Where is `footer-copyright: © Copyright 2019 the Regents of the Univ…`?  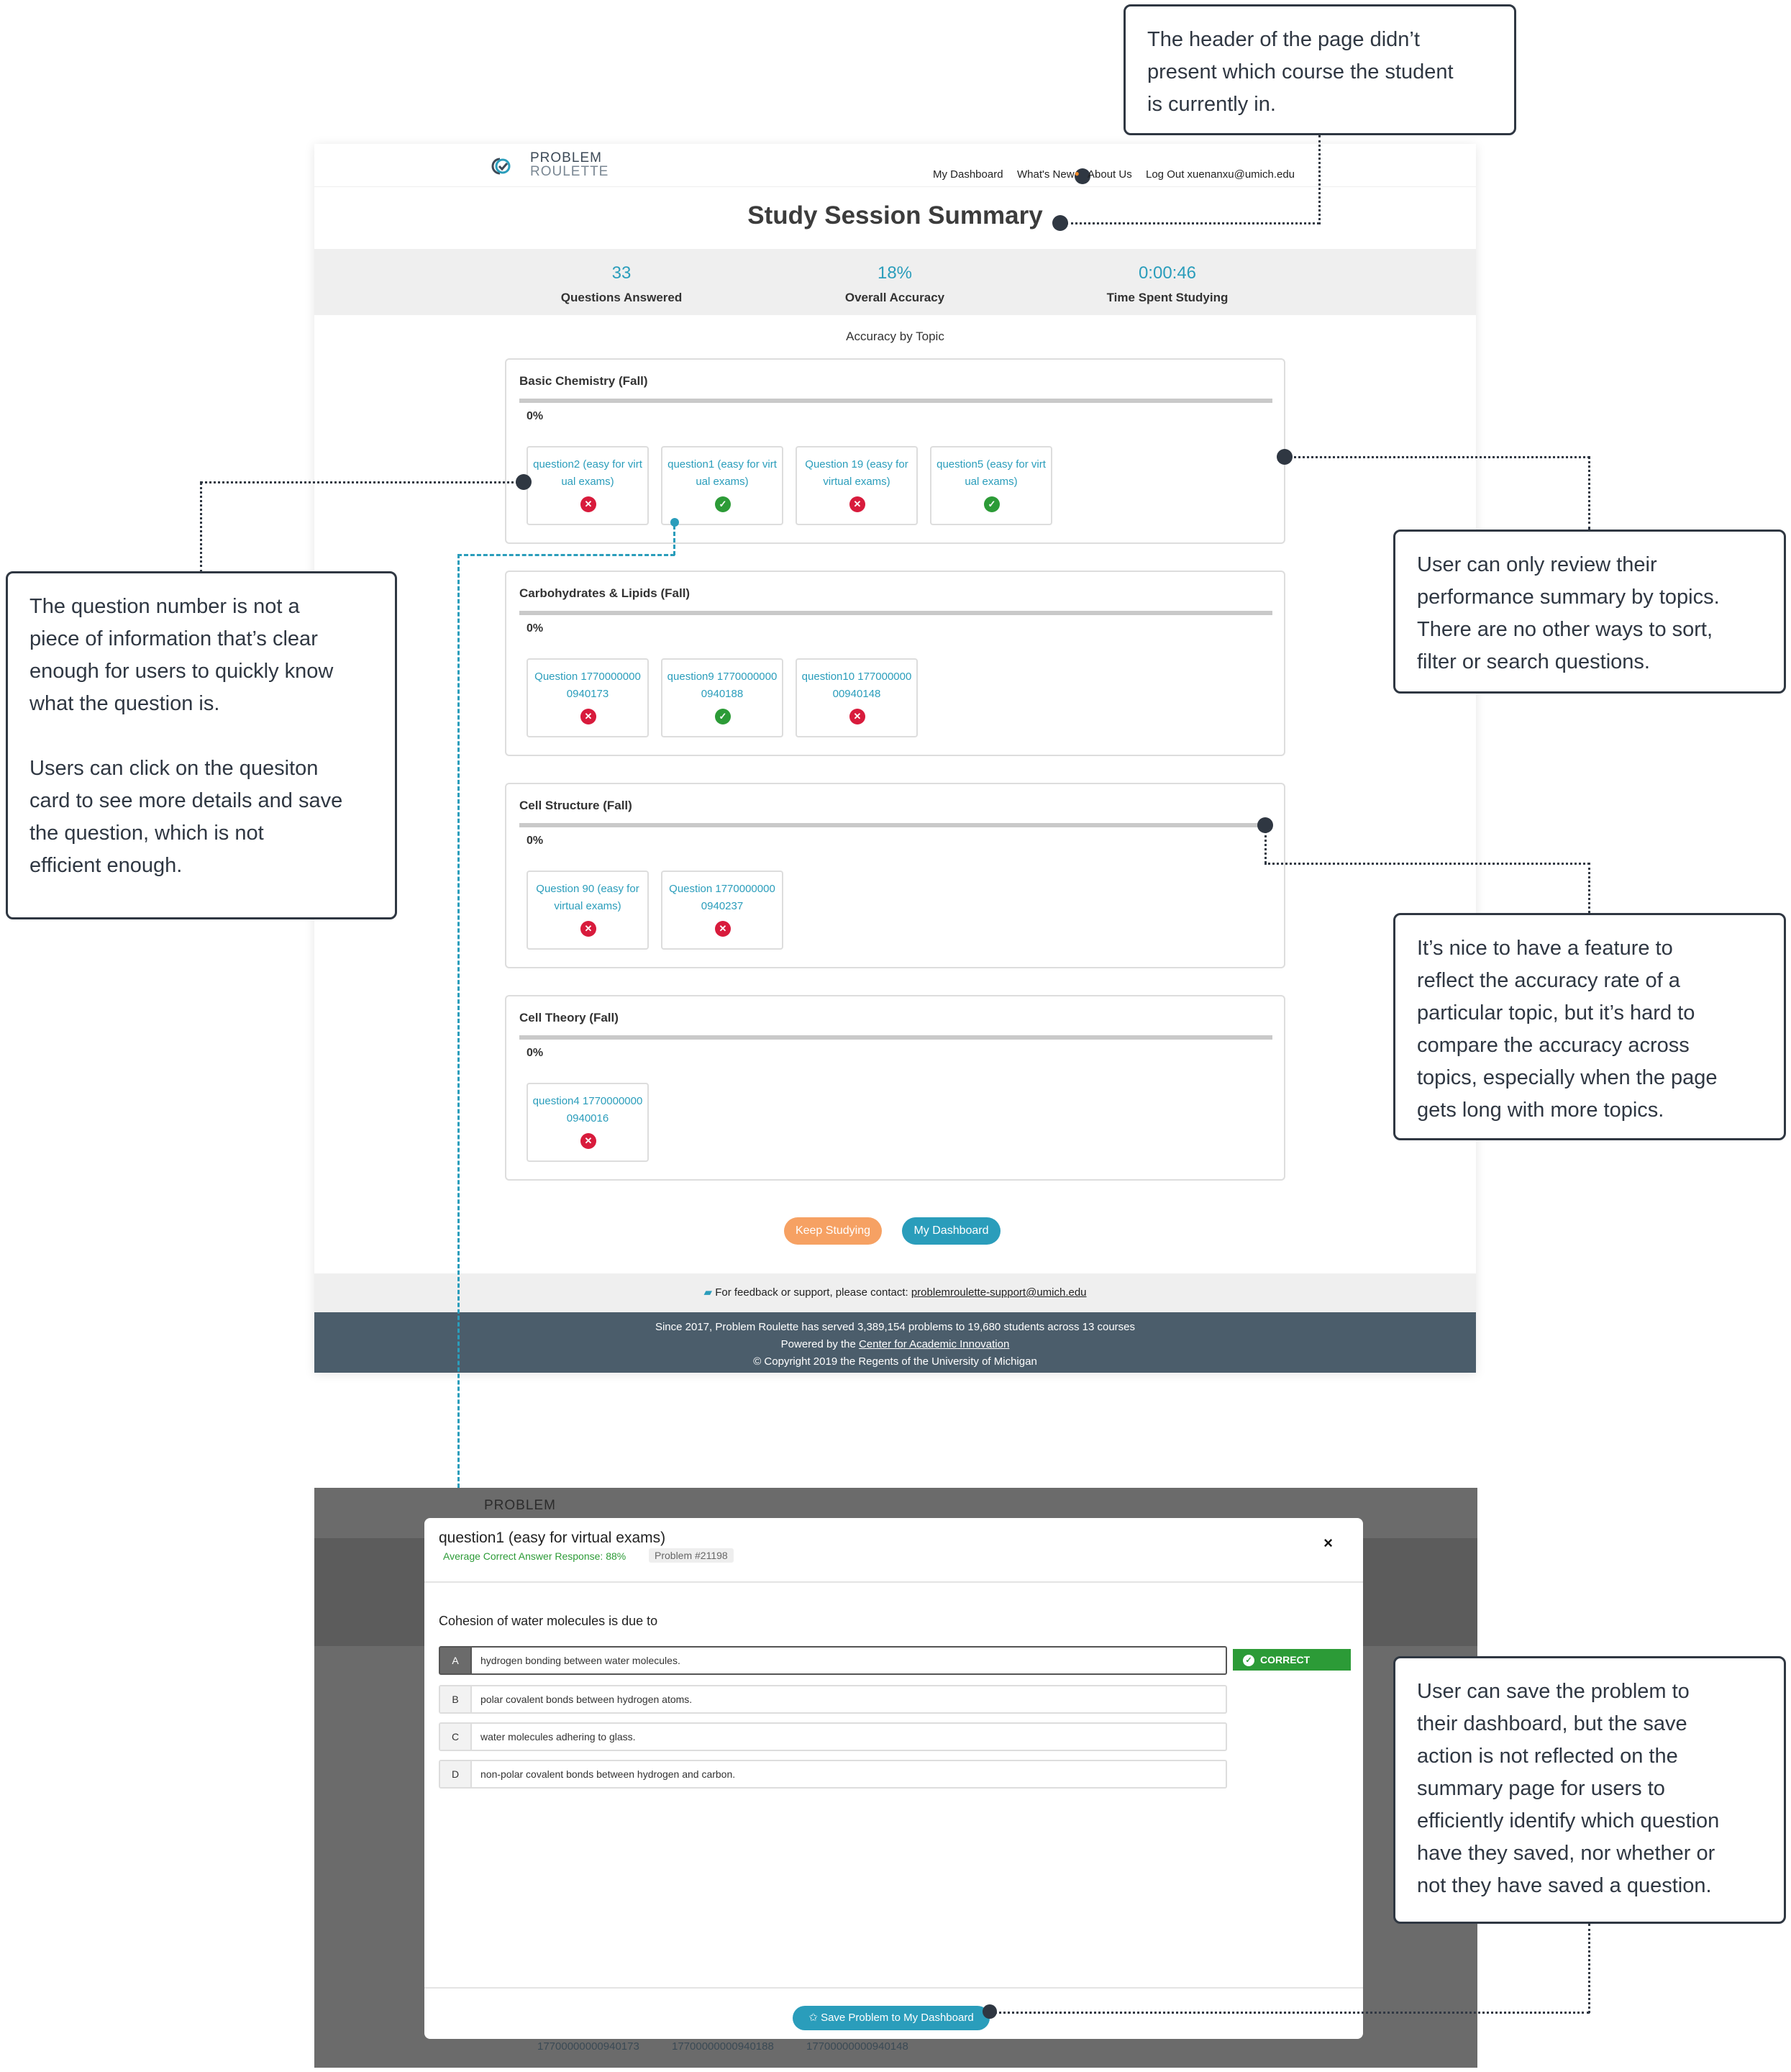
footer-copyright: © Copyright 2019 the Regents of the Univ… is located at coordinates (895, 1361).